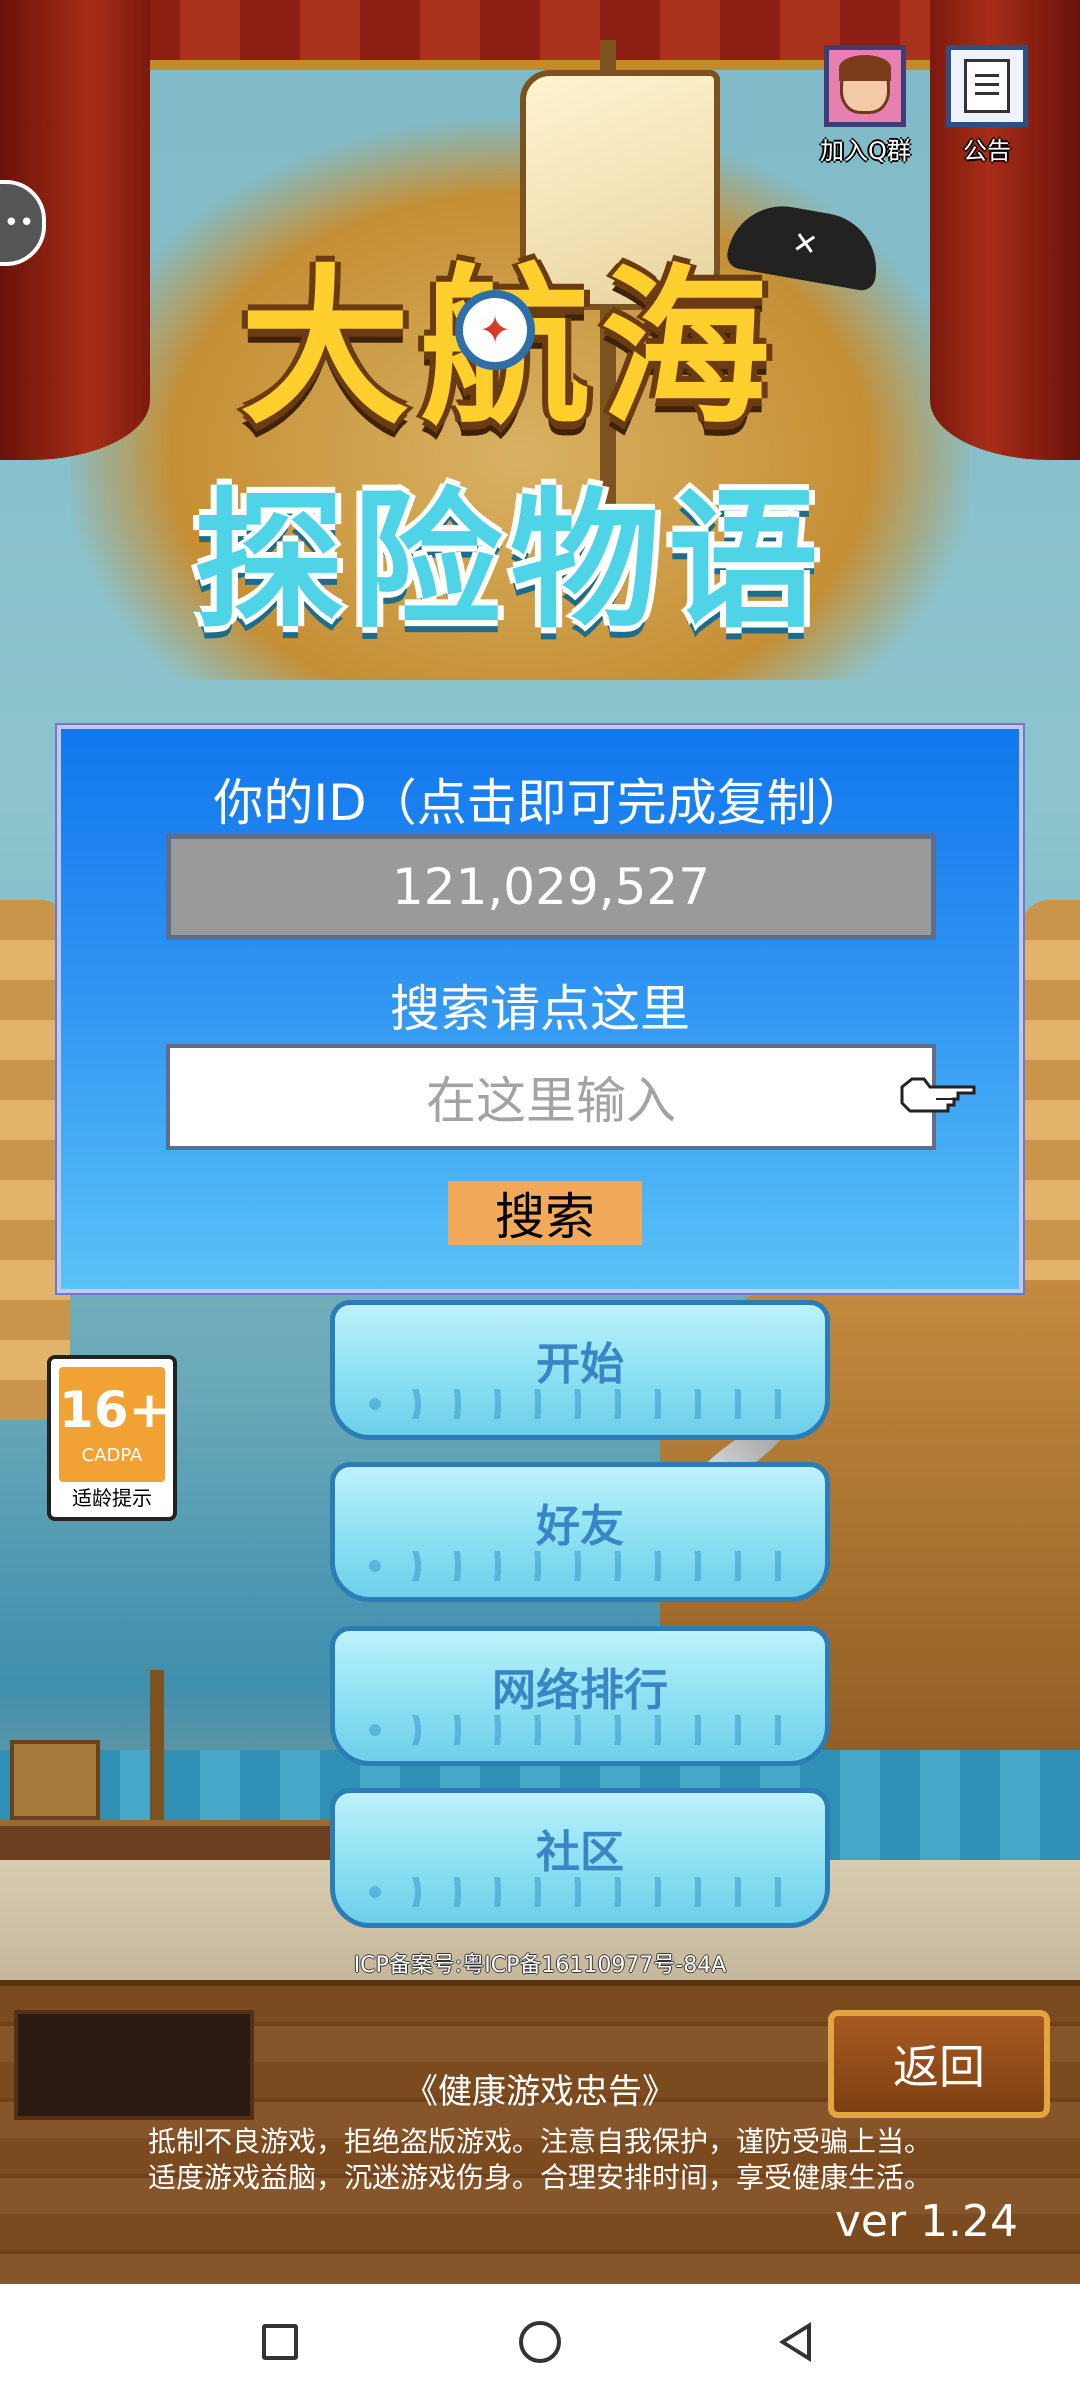  I want to click on recent-apps-button, so click(280, 2342).